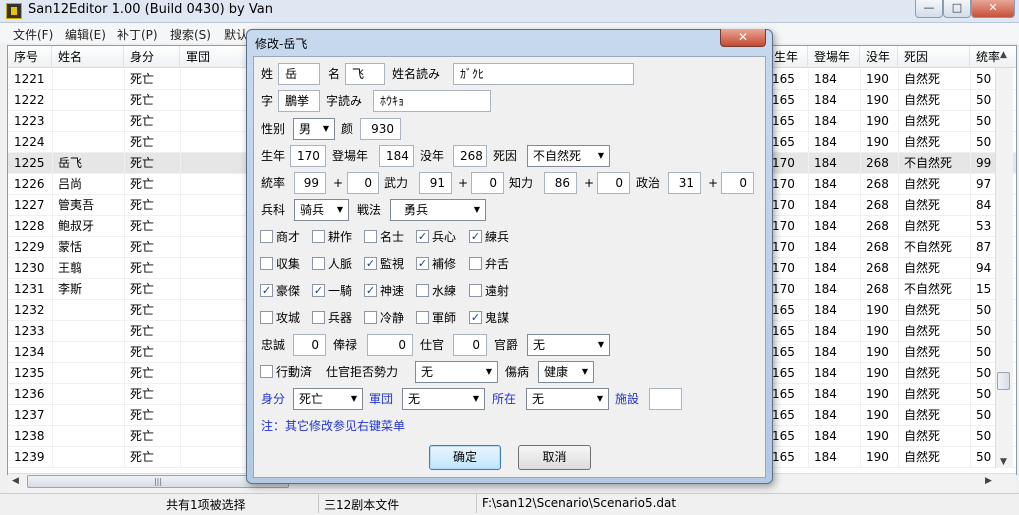 This screenshot has height=515, width=1019. What do you see at coordinates (321, 210) in the screenshot?
I see `arms-select: 骑兵 ▼` at bounding box center [321, 210].